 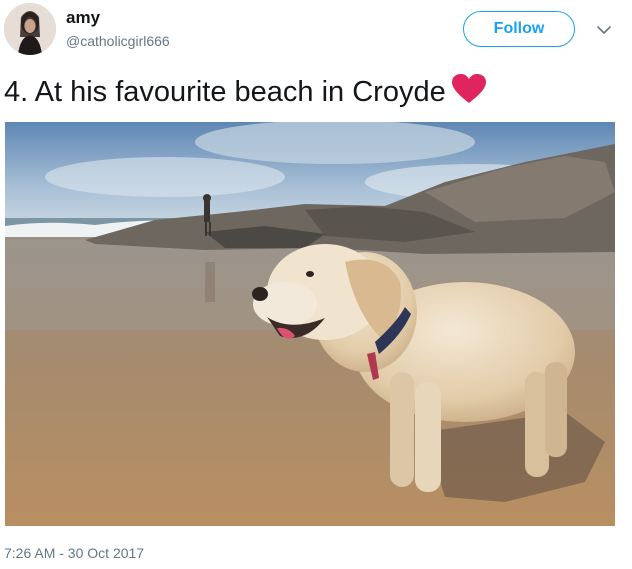 I want to click on follow-button: Follow, so click(x=519, y=29).